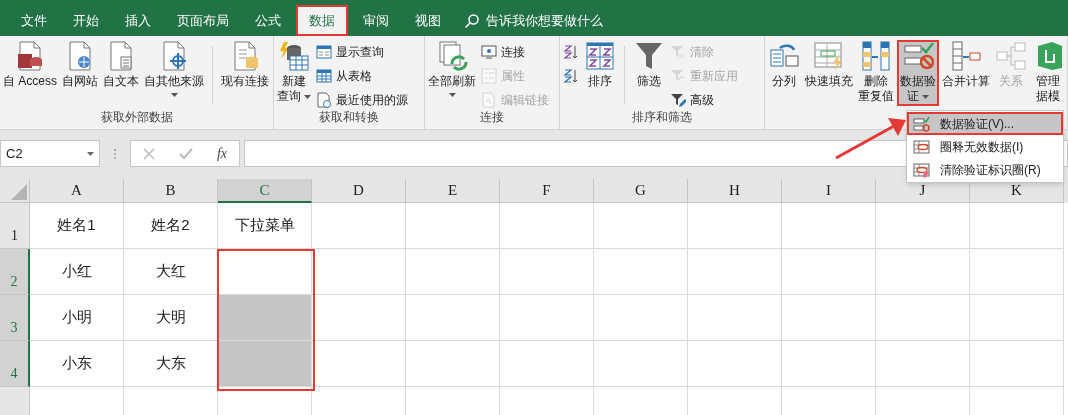  Describe the element at coordinates (265, 226) in the screenshot. I see `table-cell: 下拉菜单` at that location.